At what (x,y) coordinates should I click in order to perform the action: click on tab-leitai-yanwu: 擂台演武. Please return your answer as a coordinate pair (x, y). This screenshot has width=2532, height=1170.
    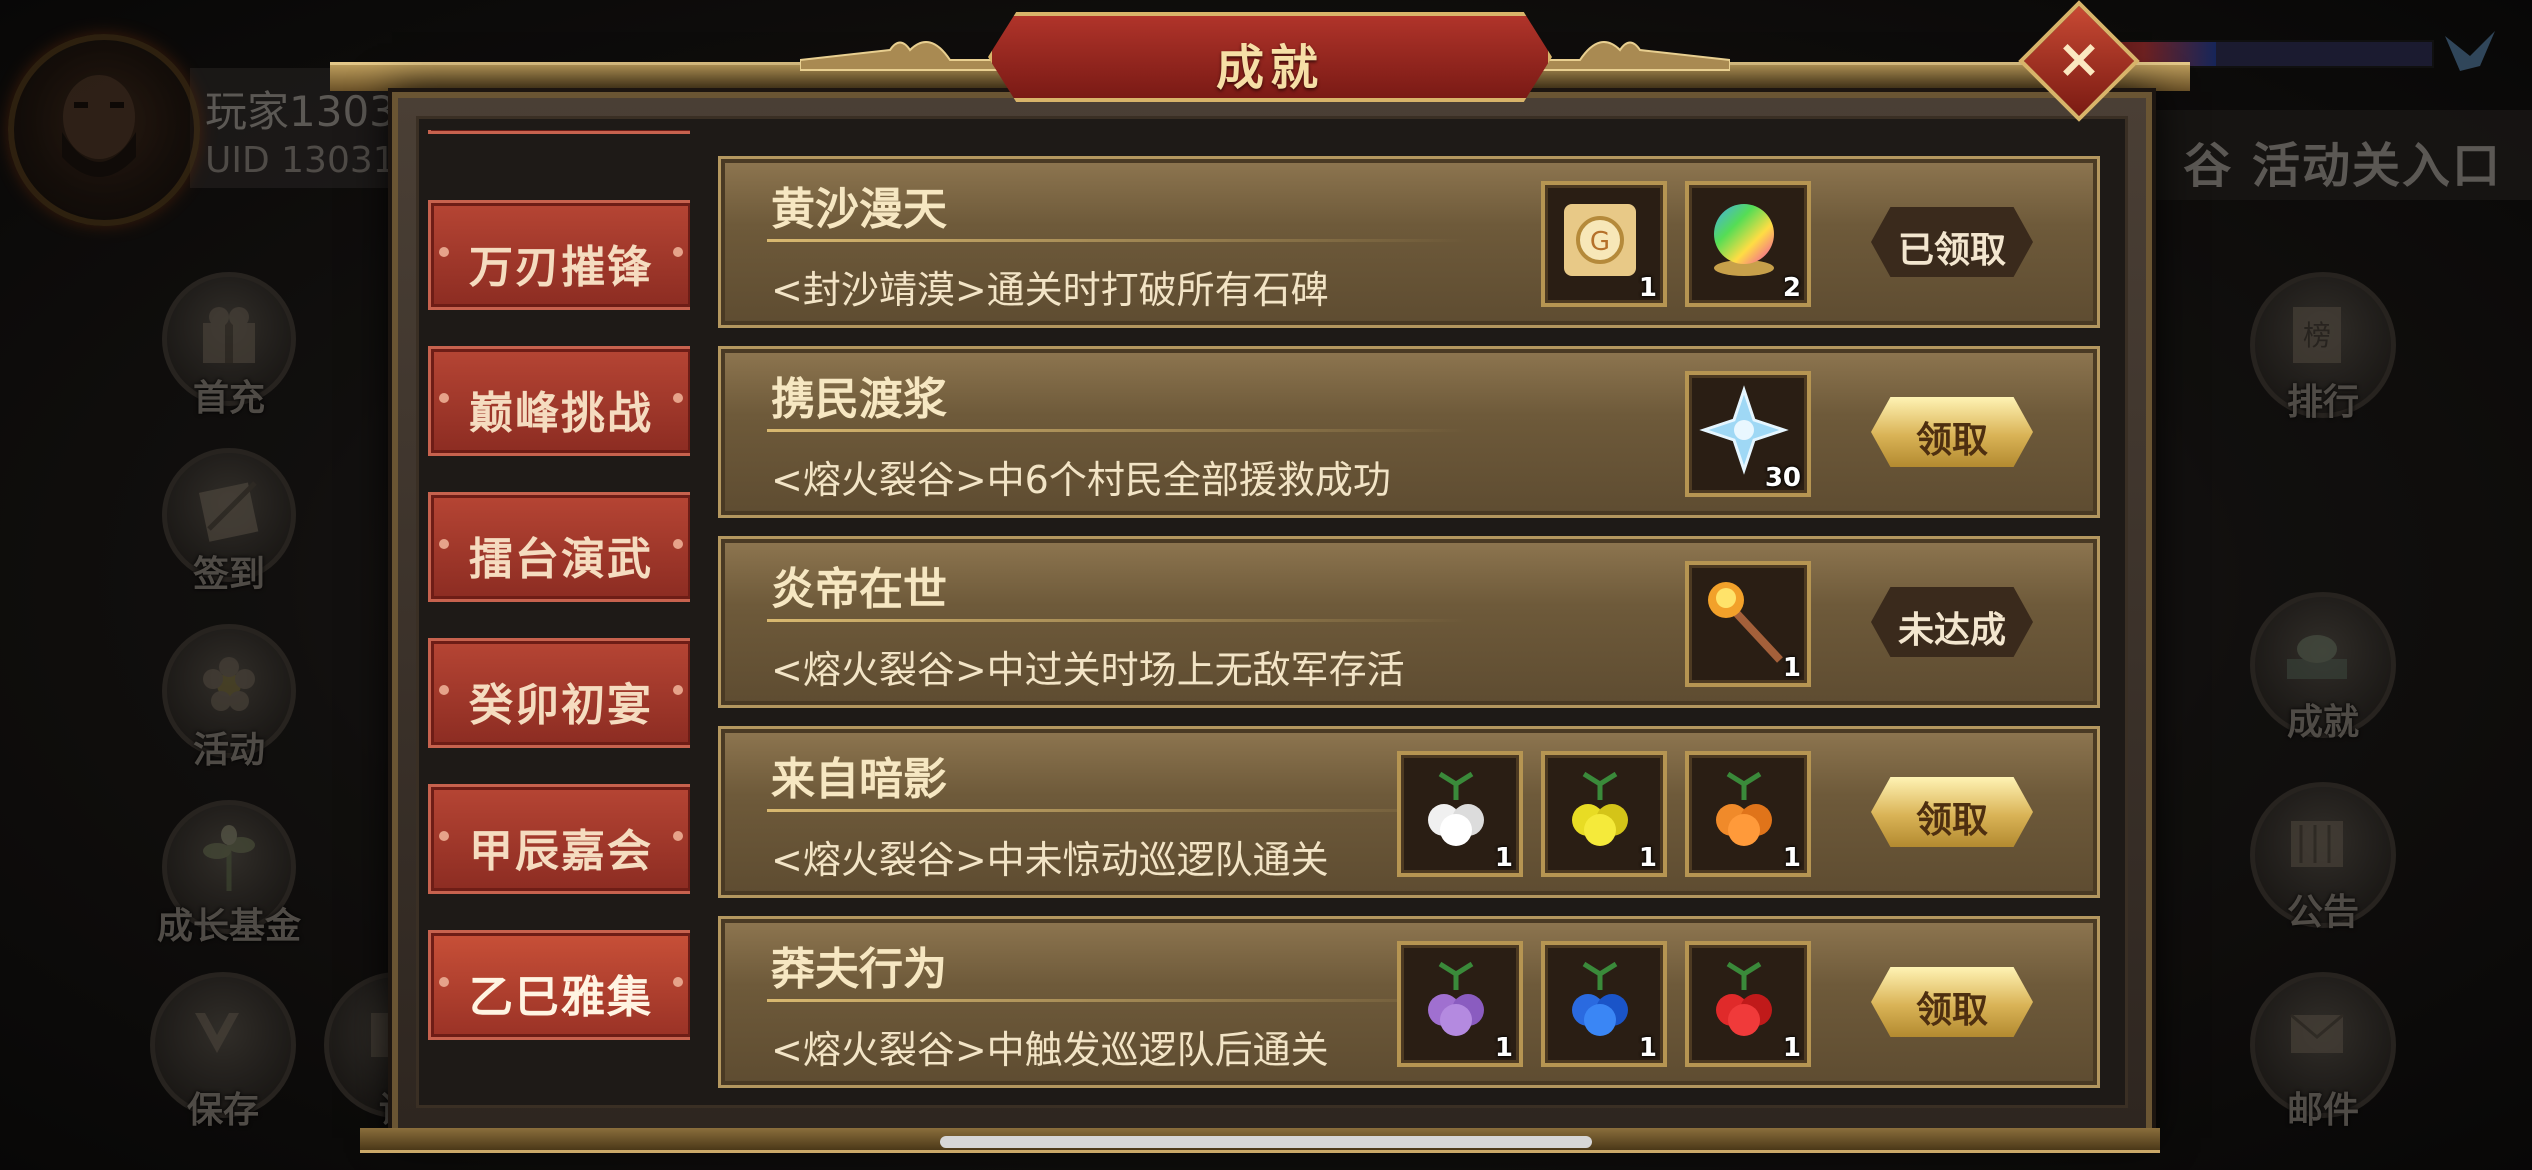
    Looking at the image, I should click on (559, 547).